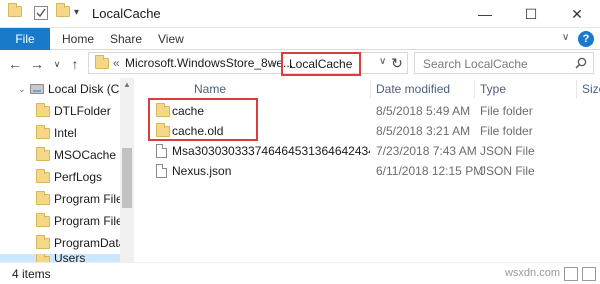  What do you see at coordinates (413, 89) in the screenshot?
I see `column-header-date: Date modified` at bounding box center [413, 89].